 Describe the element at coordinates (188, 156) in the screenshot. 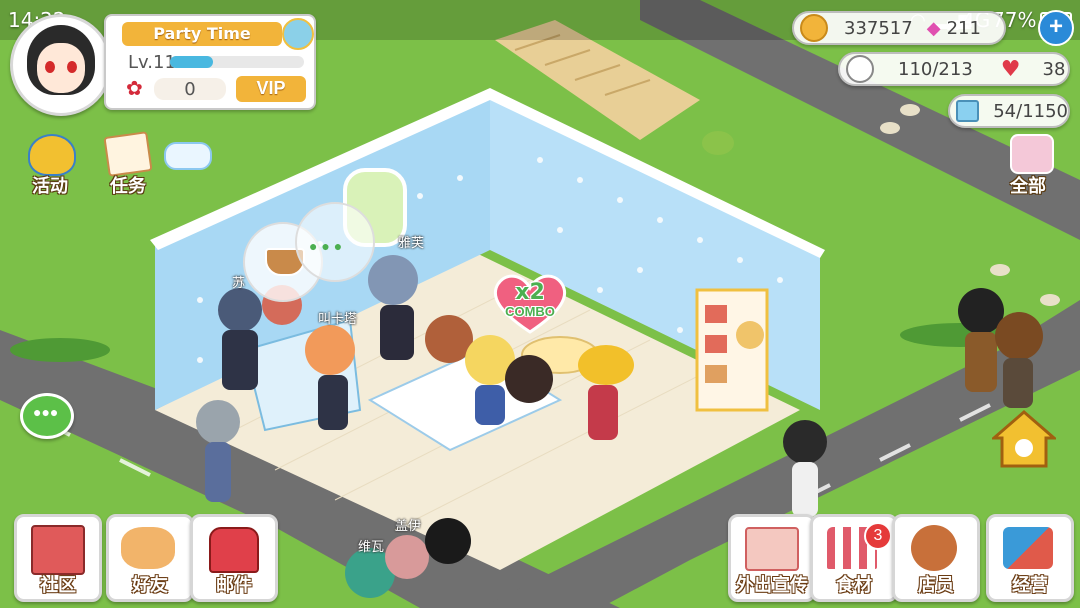

I see `pointing-hand-icon` at that location.